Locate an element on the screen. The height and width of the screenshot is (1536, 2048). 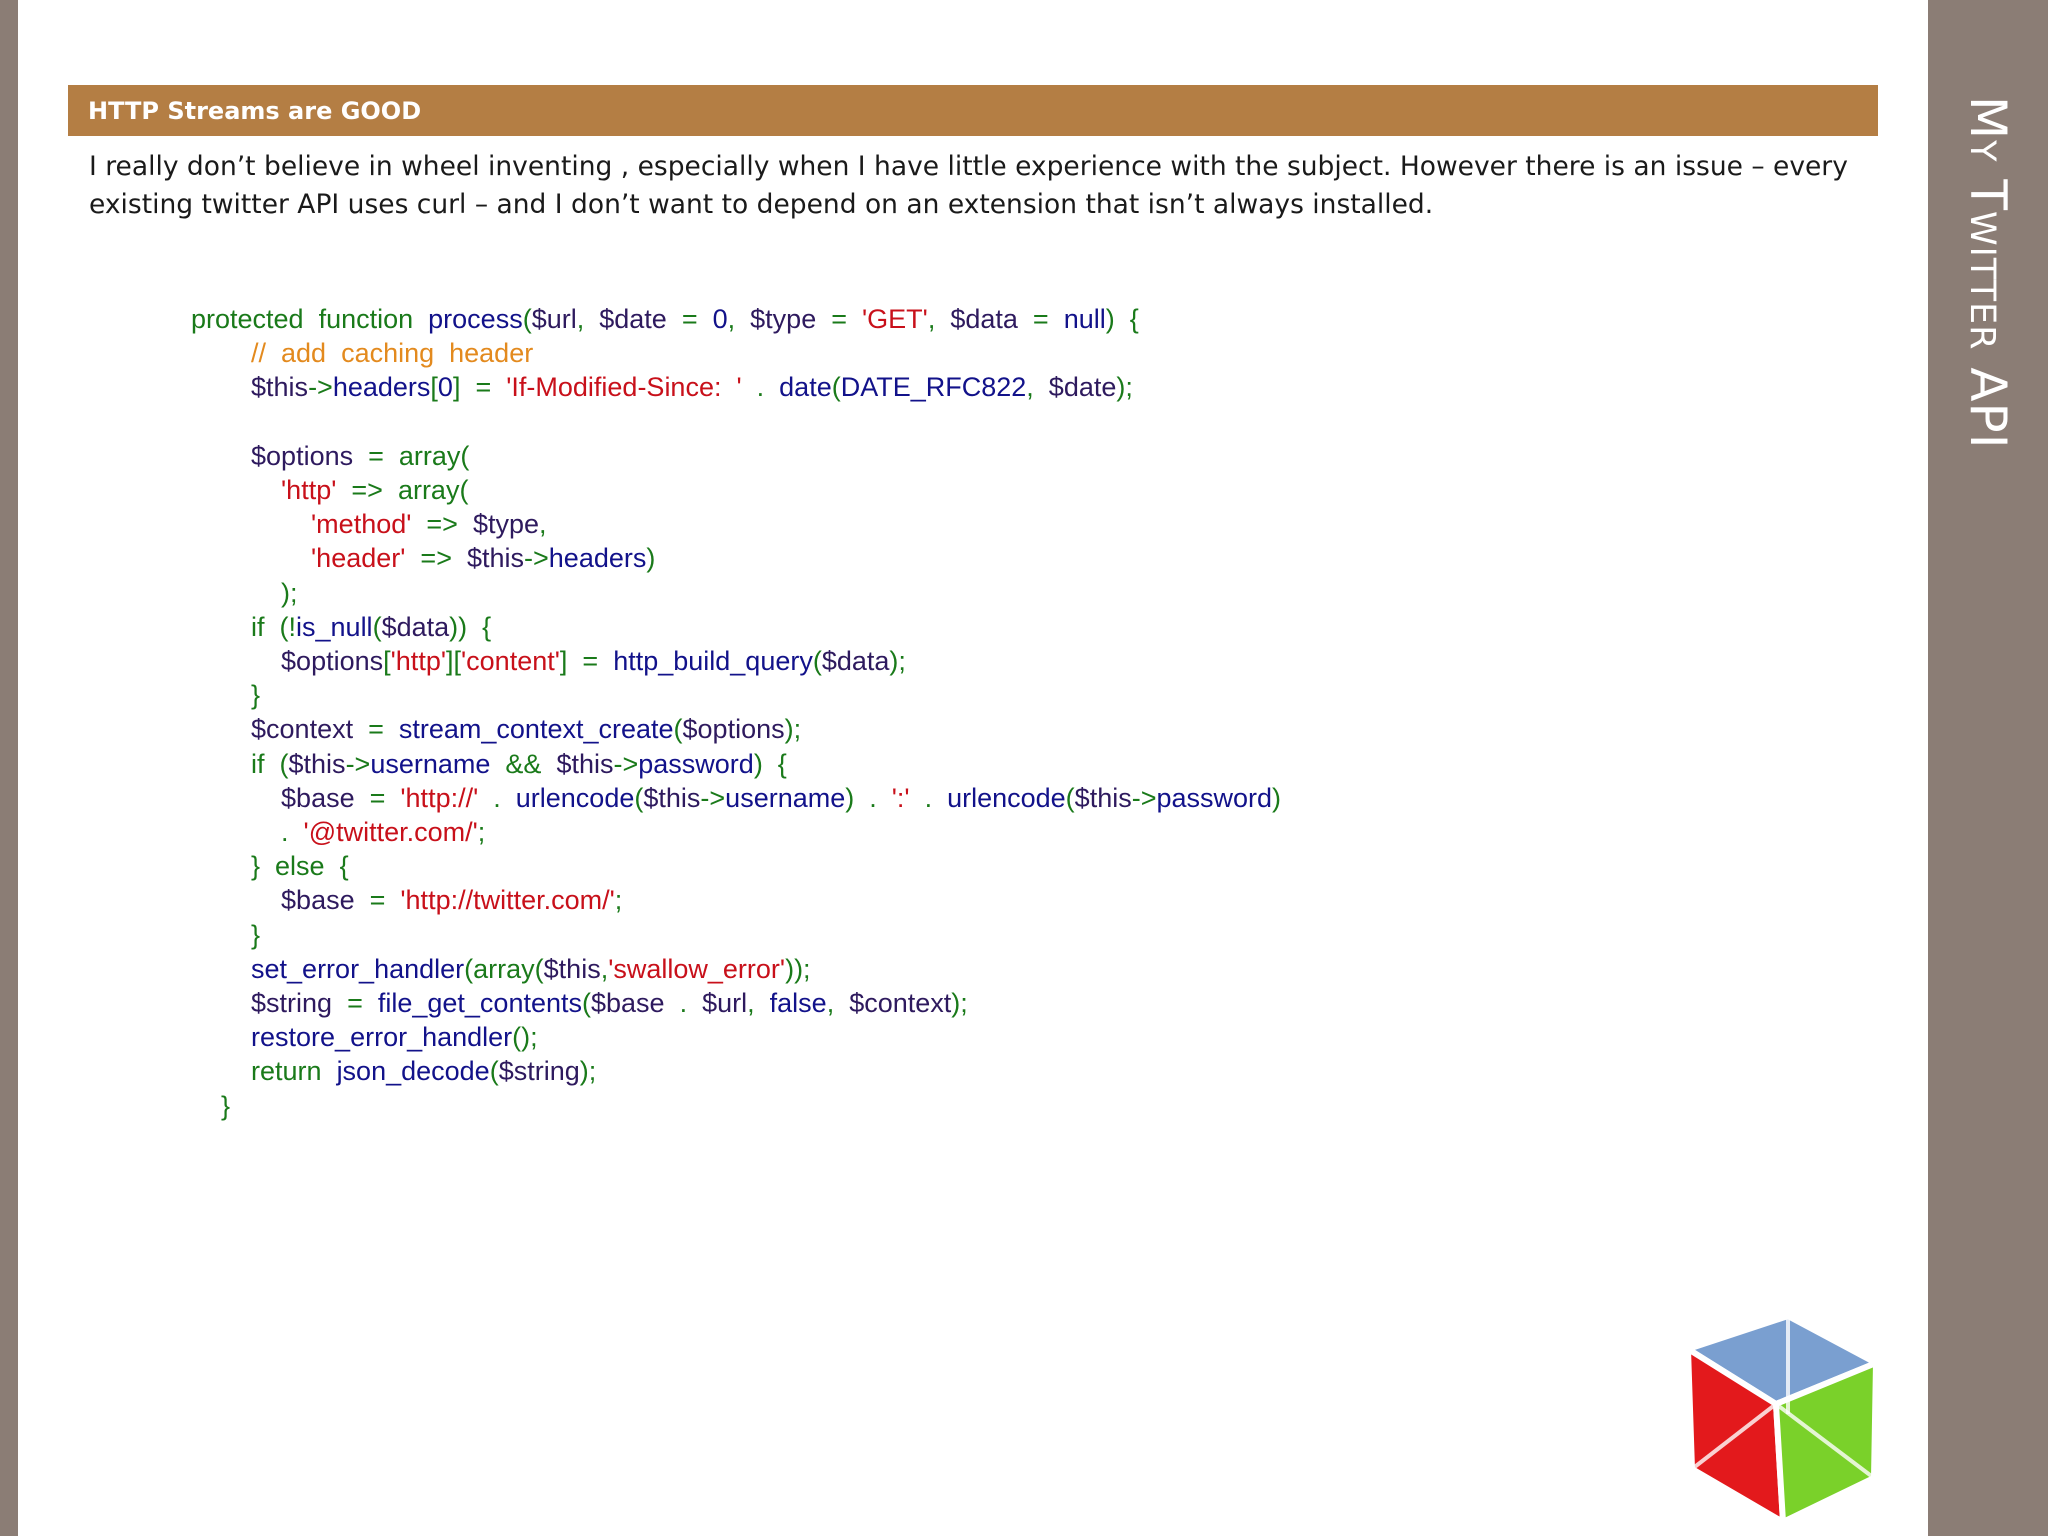
code-token: (); is located at coordinates (525, 1037).